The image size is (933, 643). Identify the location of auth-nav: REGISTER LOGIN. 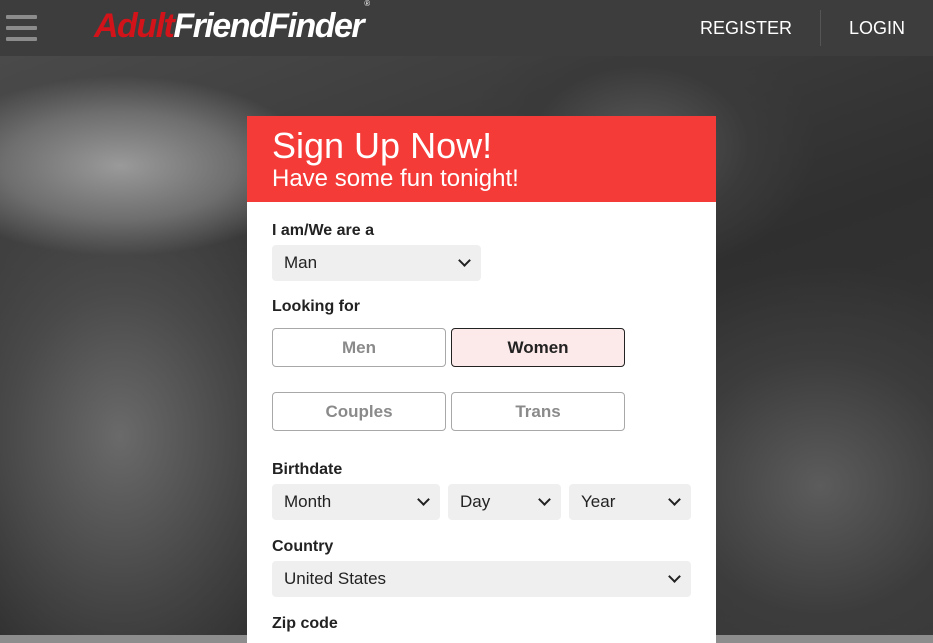
(802, 28).